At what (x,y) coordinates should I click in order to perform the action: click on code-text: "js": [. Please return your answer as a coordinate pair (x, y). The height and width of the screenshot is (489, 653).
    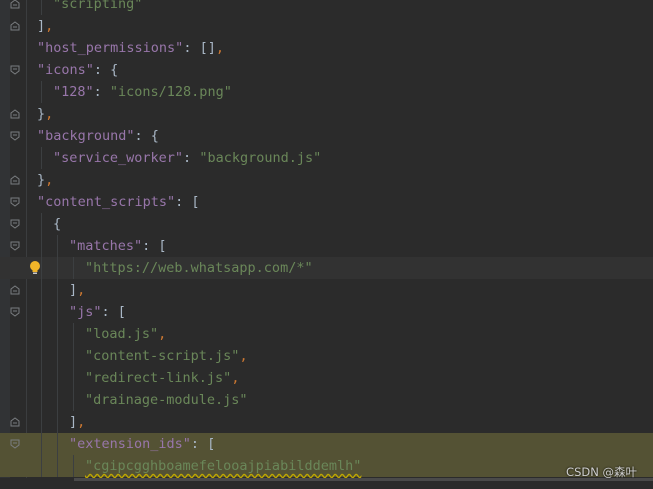
    Looking at the image, I should click on (97, 312).